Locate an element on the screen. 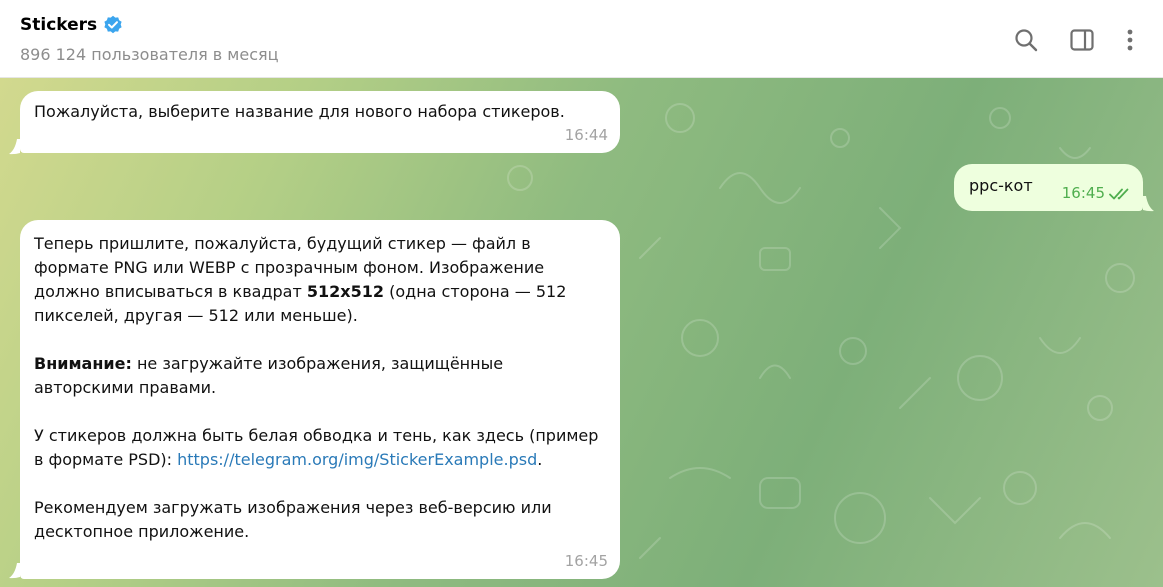 The height and width of the screenshot is (587, 1163). more-vertical-icon is located at coordinates (1130, 40).